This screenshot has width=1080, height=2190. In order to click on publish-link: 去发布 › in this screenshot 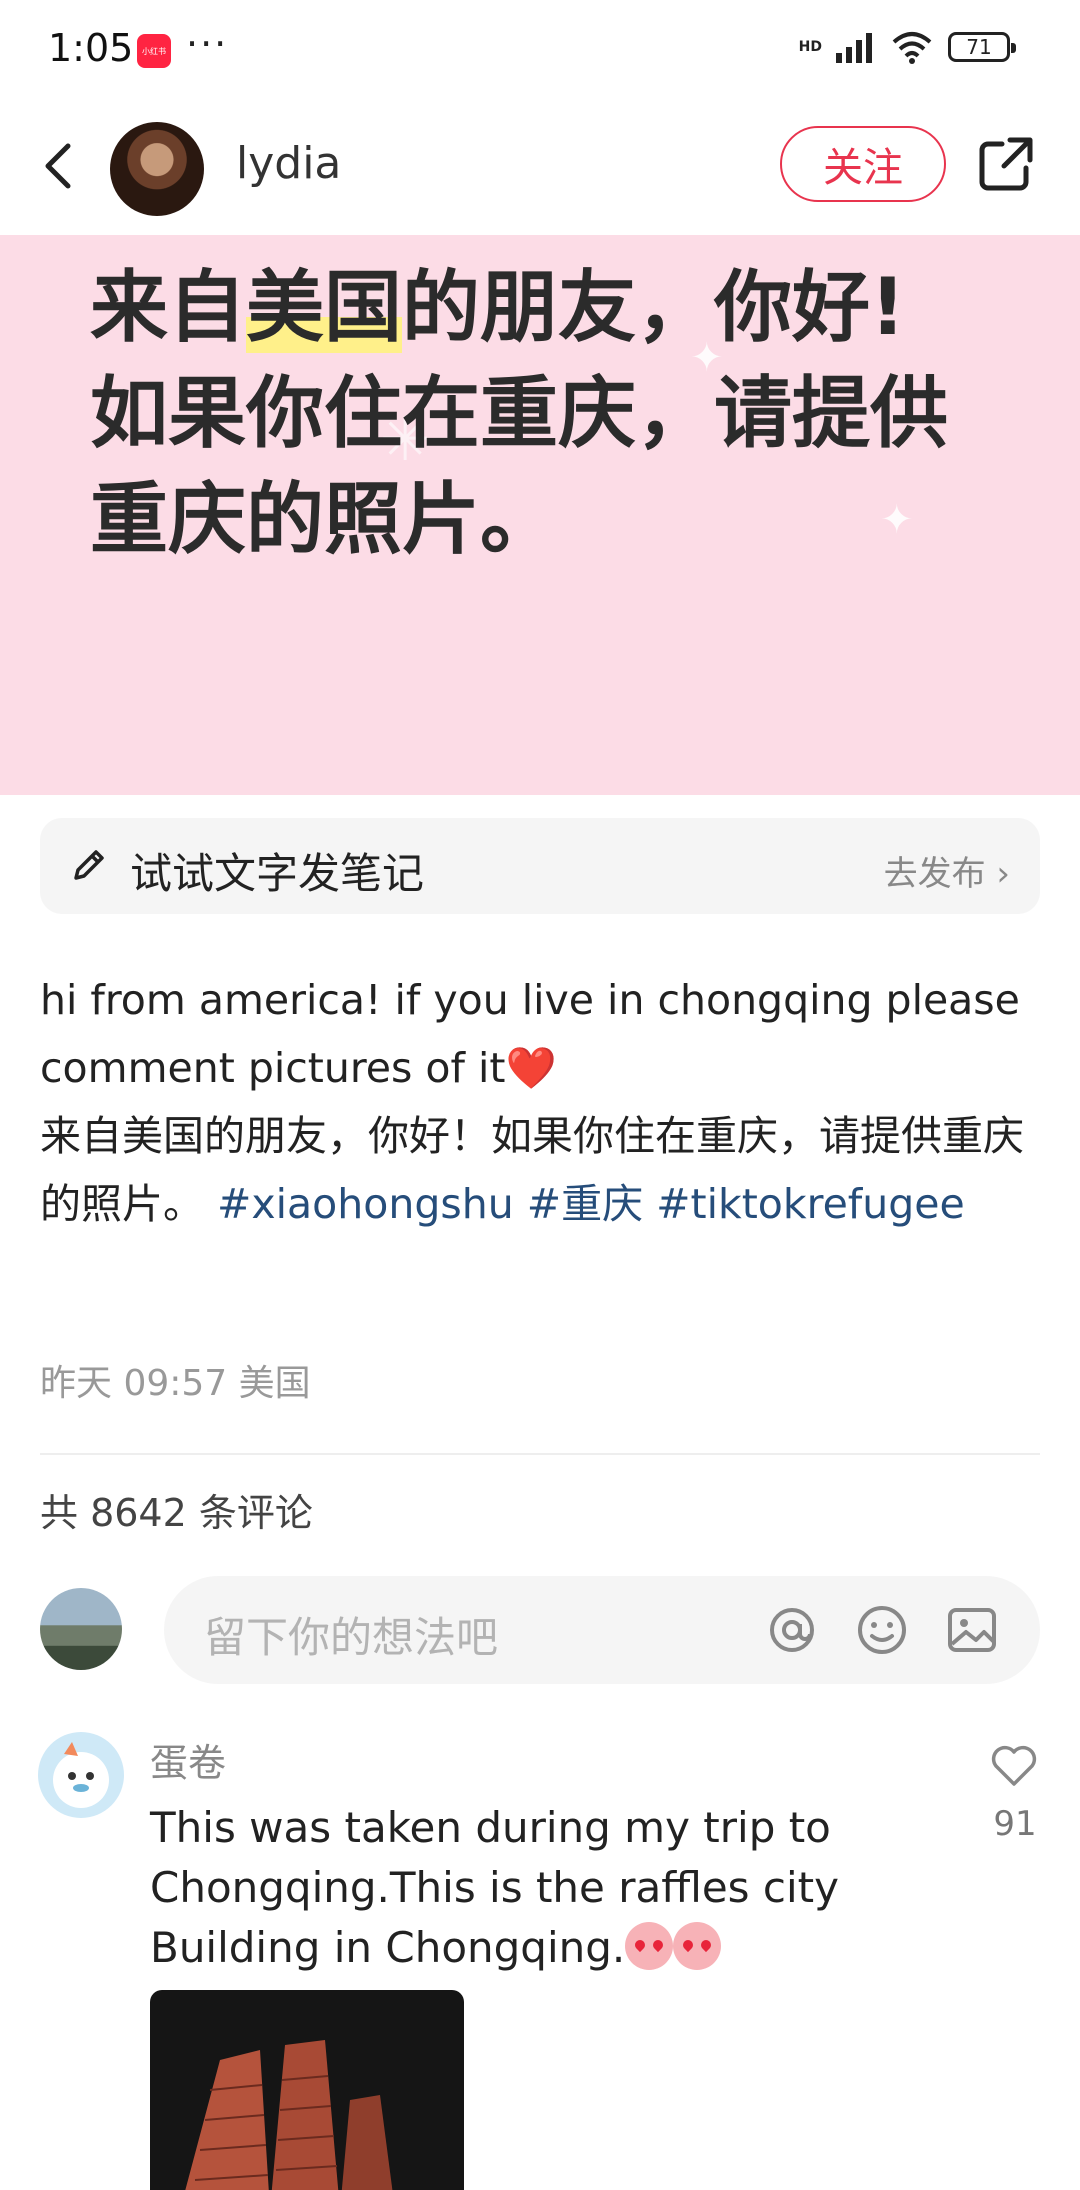, I will do `click(947, 870)`.